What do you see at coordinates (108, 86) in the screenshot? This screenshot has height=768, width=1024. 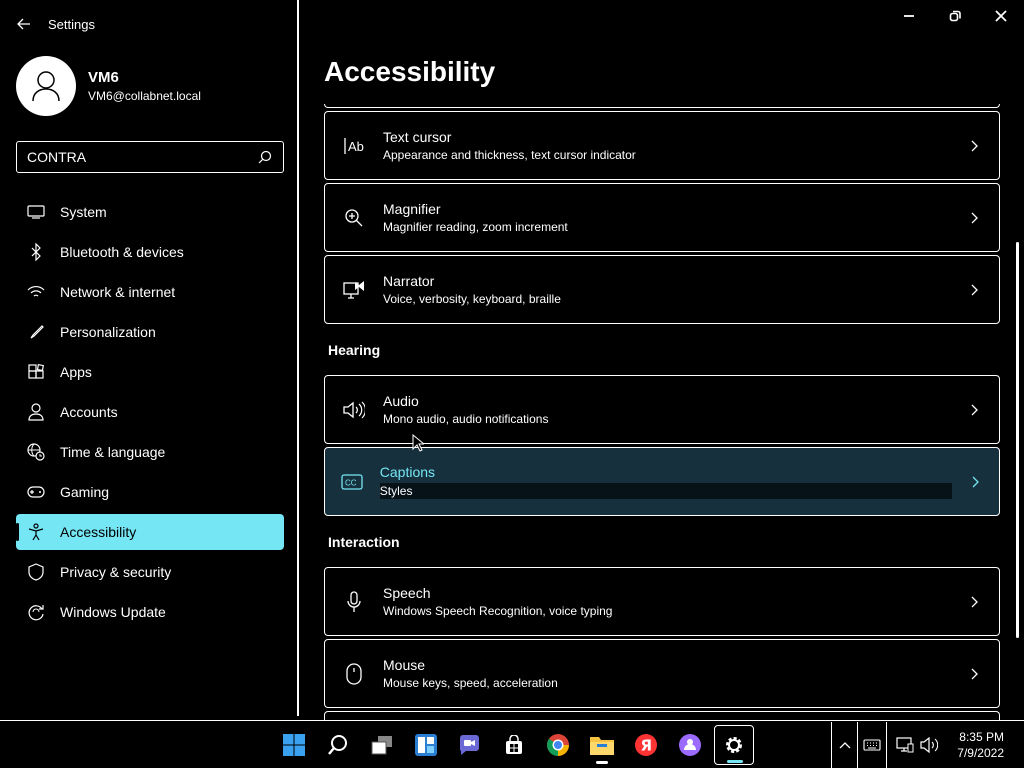 I see `user-profile: VM6 VM6@collabnet.local` at bounding box center [108, 86].